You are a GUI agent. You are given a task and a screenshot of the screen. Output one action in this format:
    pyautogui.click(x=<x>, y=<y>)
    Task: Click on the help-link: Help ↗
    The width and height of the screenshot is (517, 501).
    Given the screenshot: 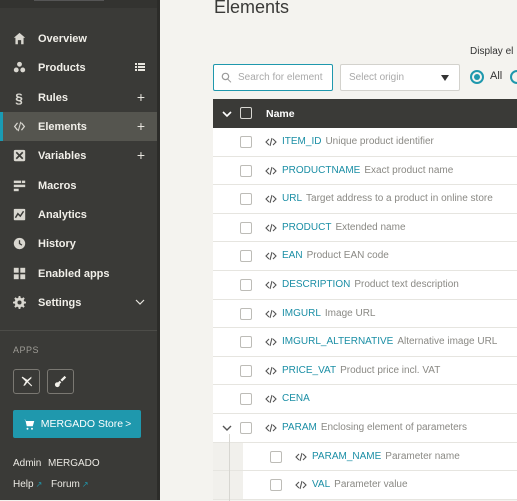 What is the action you would take?
    pyautogui.click(x=27, y=484)
    